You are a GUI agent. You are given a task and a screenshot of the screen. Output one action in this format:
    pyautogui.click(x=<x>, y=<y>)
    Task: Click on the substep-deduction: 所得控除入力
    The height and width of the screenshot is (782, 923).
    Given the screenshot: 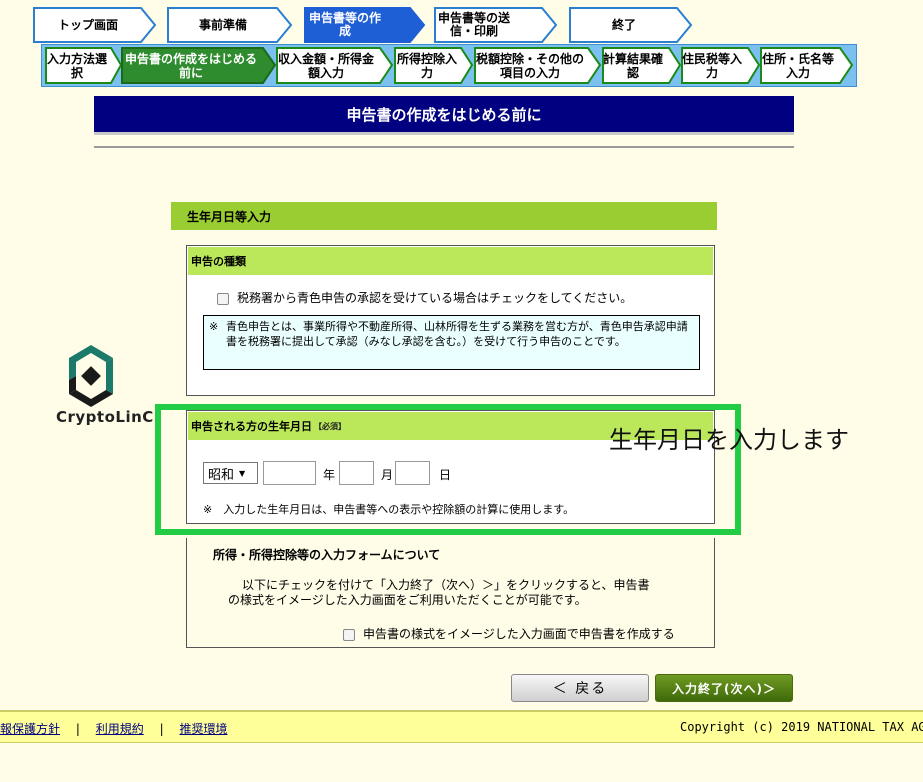 What is the action you would take?
    pyautogui.click(x=434, y=65)
    